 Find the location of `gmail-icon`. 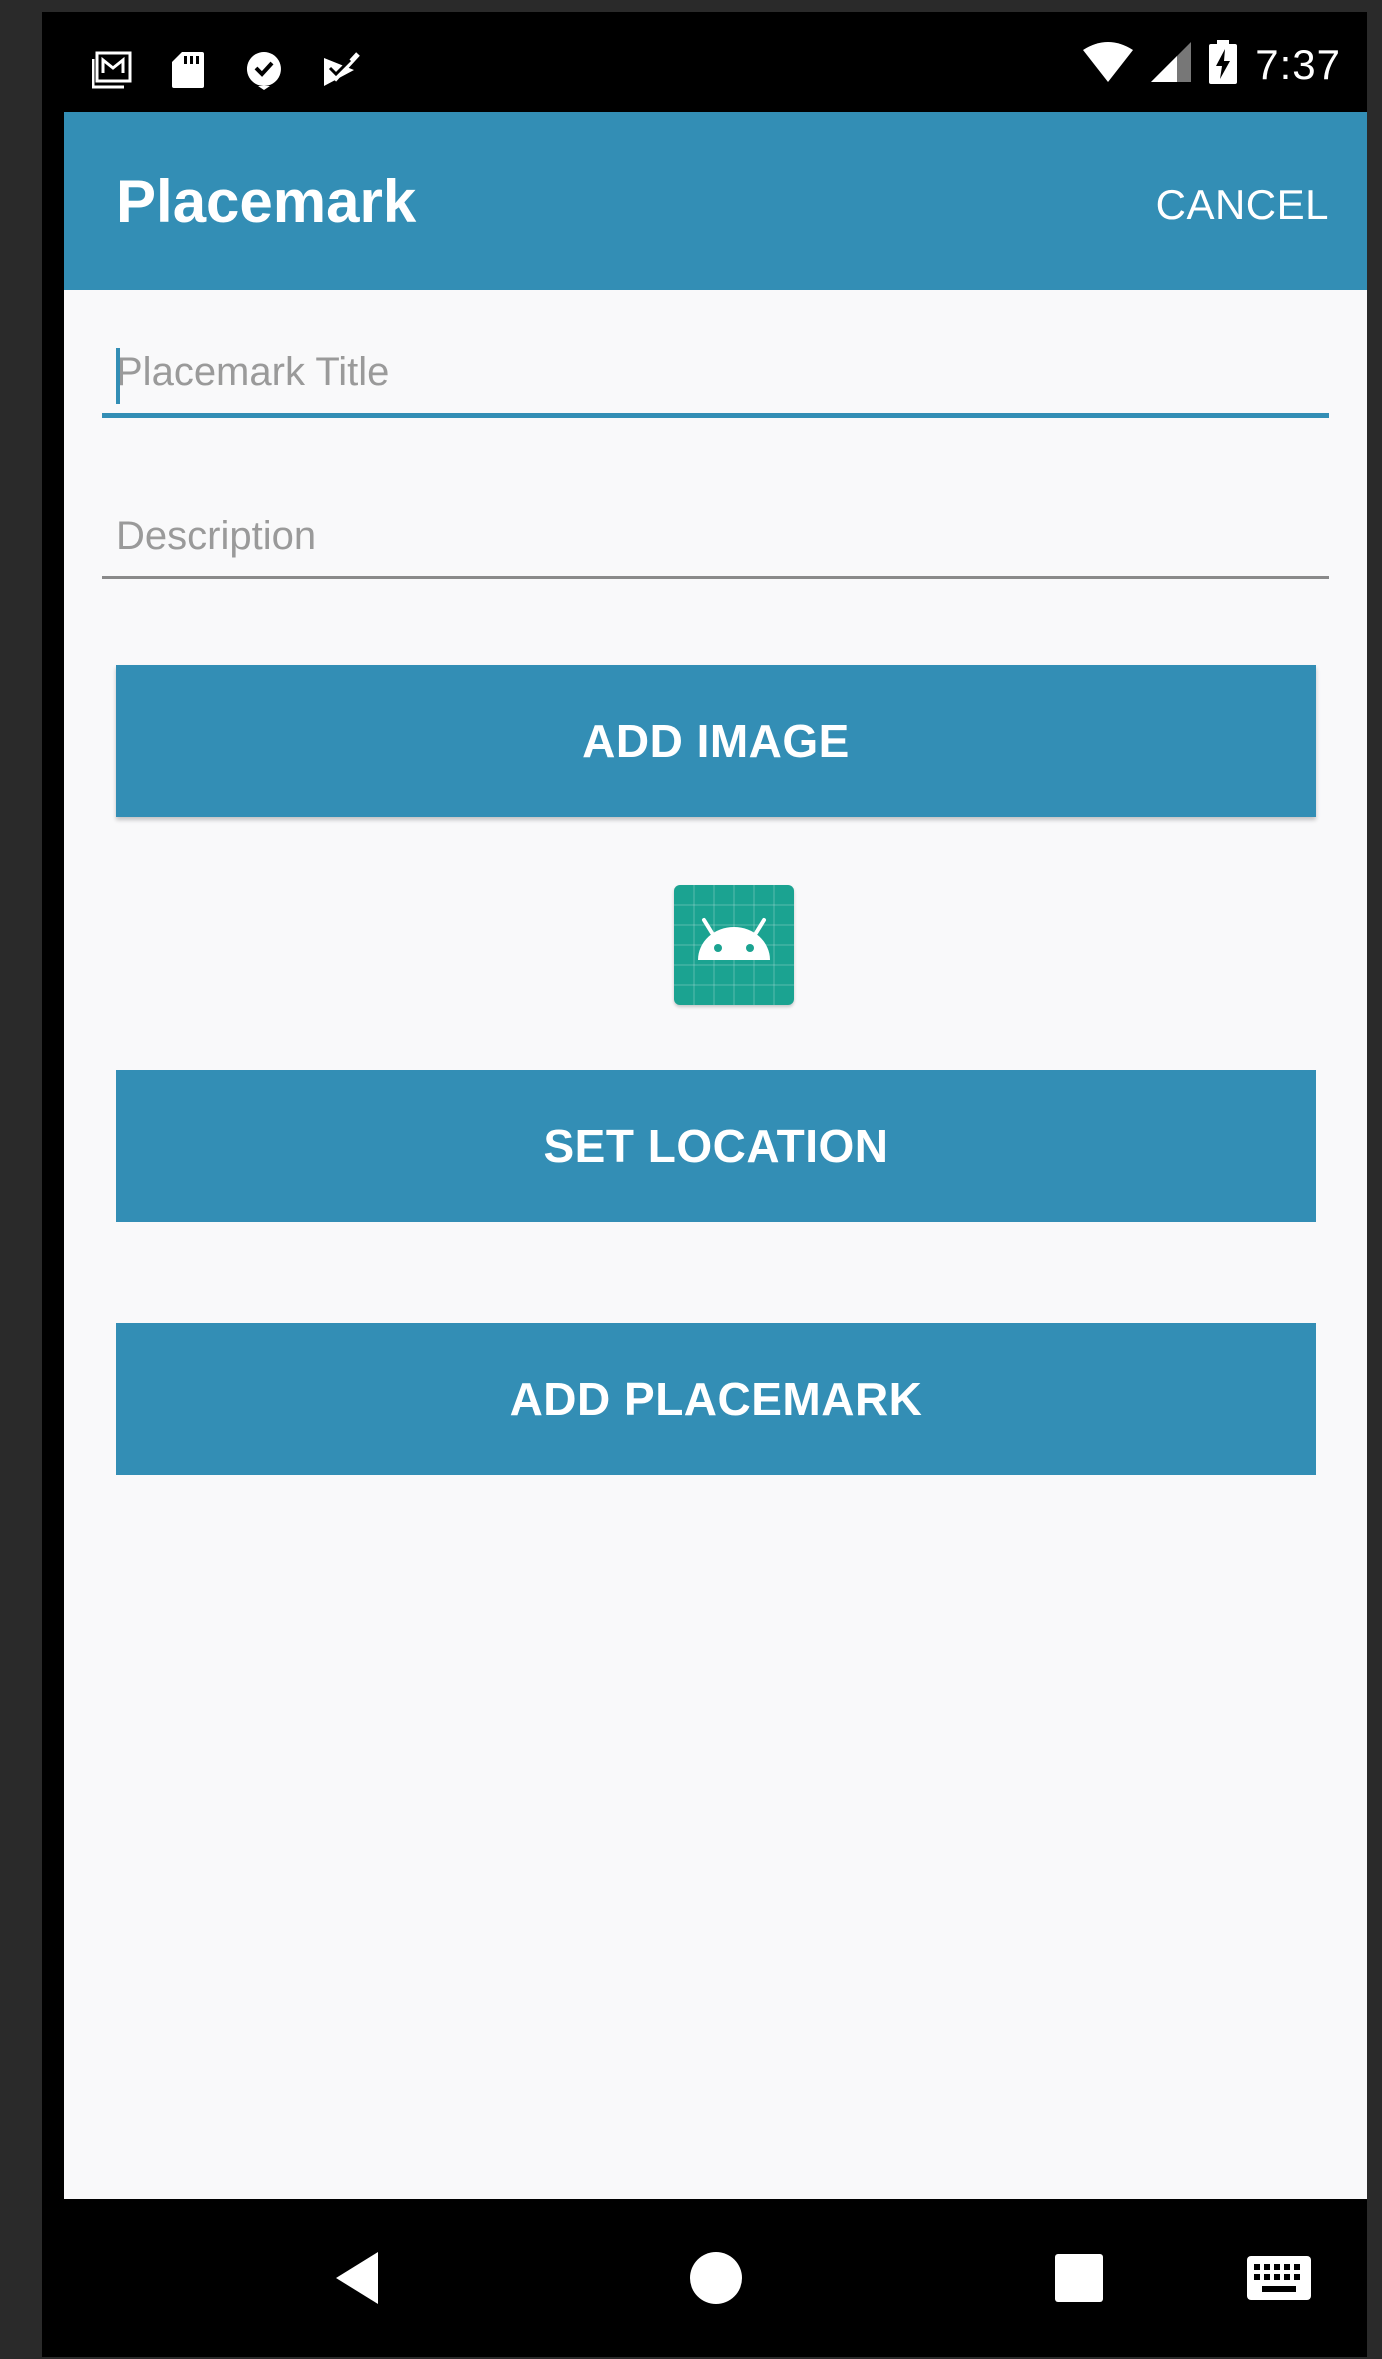

gmail-icon is located at coordinates (112, 70).